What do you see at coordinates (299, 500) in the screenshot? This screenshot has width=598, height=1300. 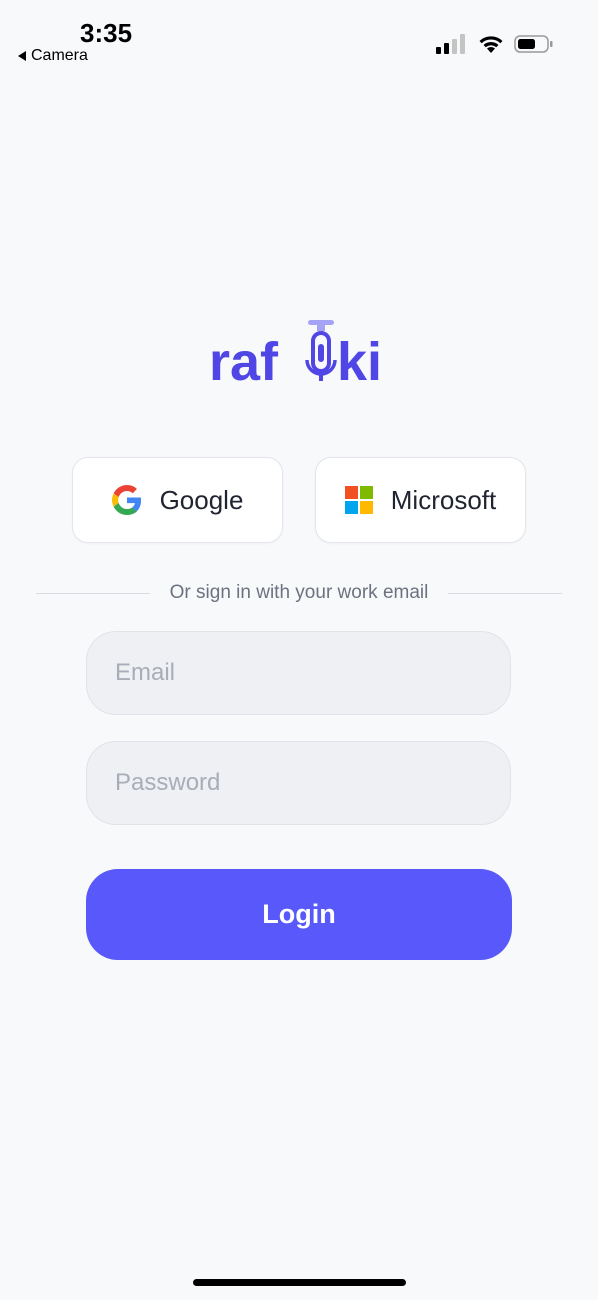 I see `social-login-row: Google Microsoft` at bounding box center [299, 500].